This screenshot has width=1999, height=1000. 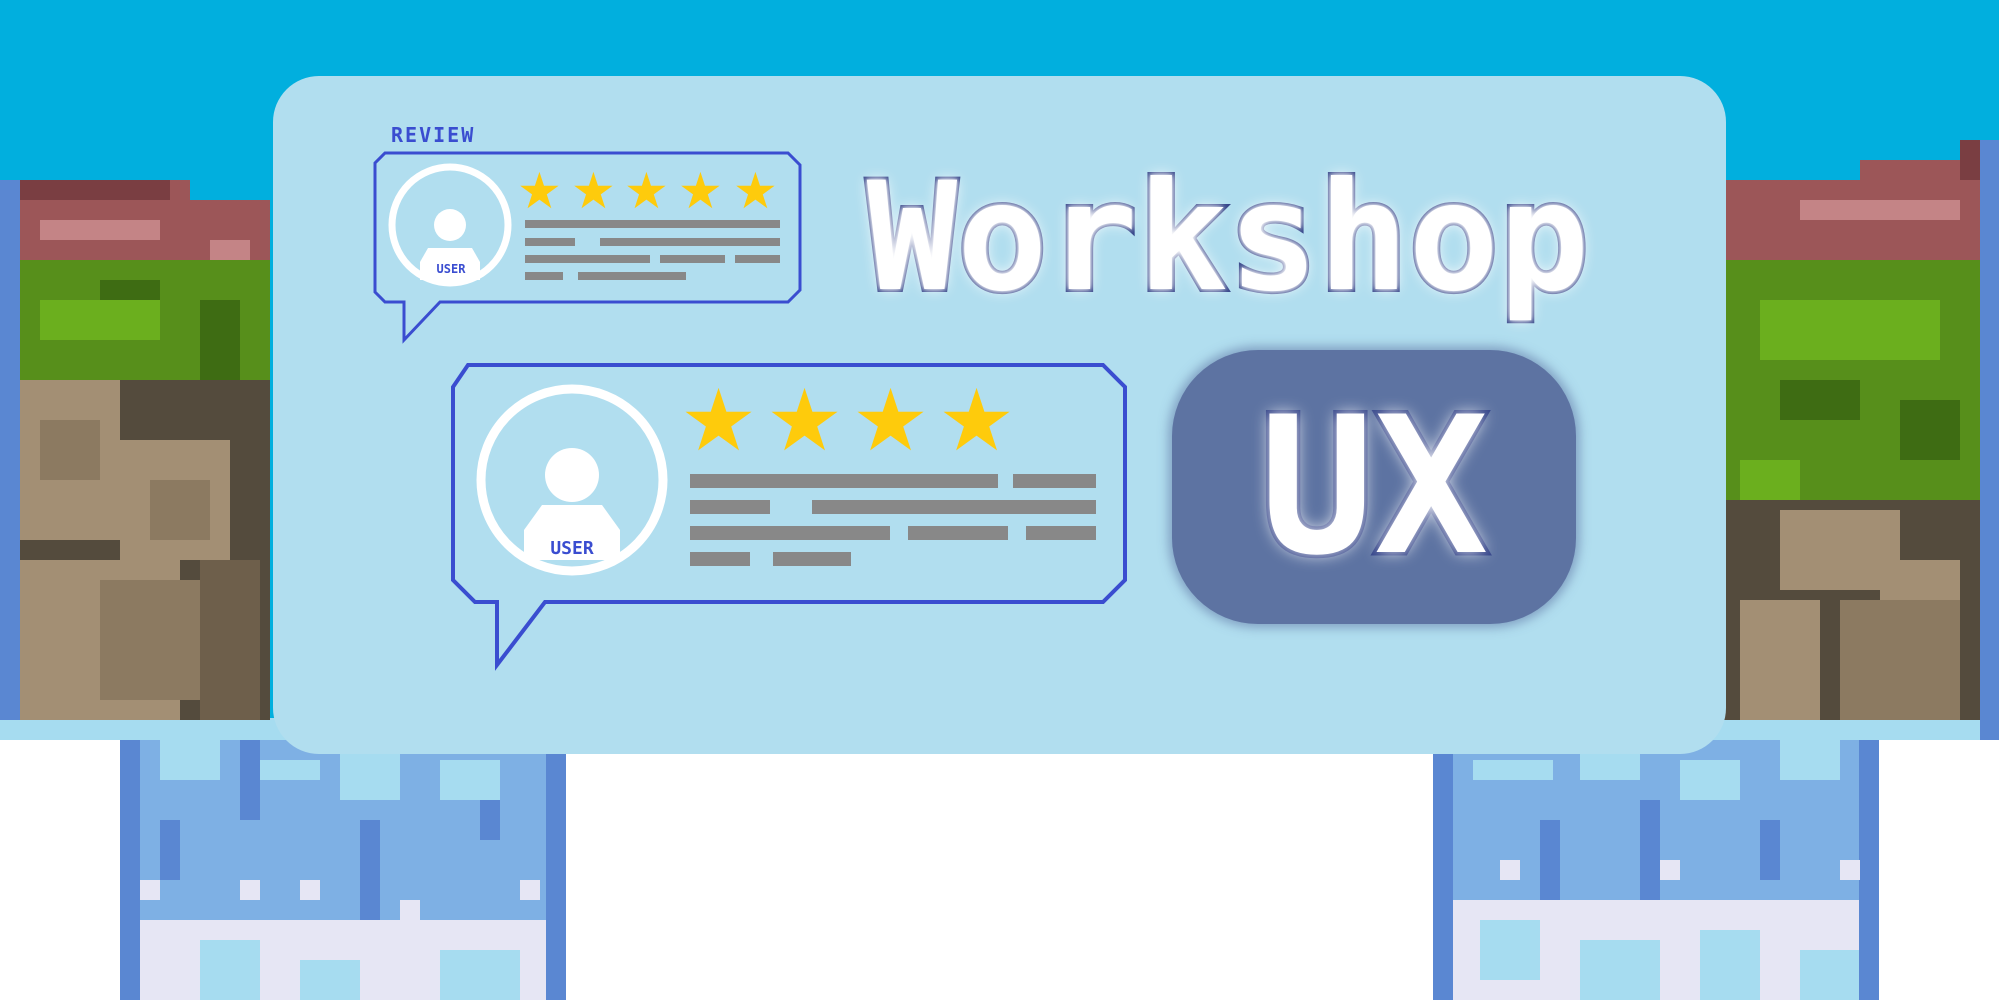 I want to click on workshop-title: Workshop, so click(x=1228, y=237).